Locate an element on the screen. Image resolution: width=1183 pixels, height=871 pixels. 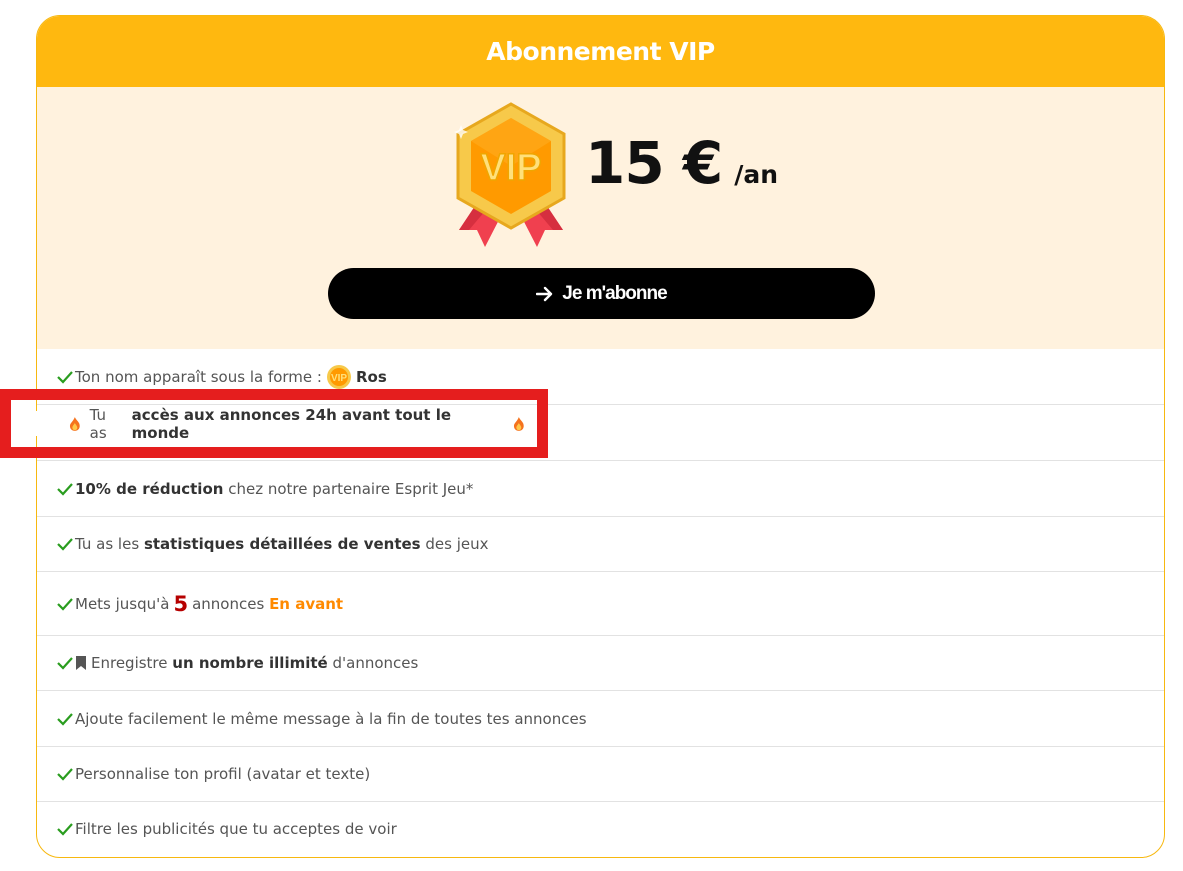
subscribe-button: Je m'abonne is located at coordinates (601, 293).